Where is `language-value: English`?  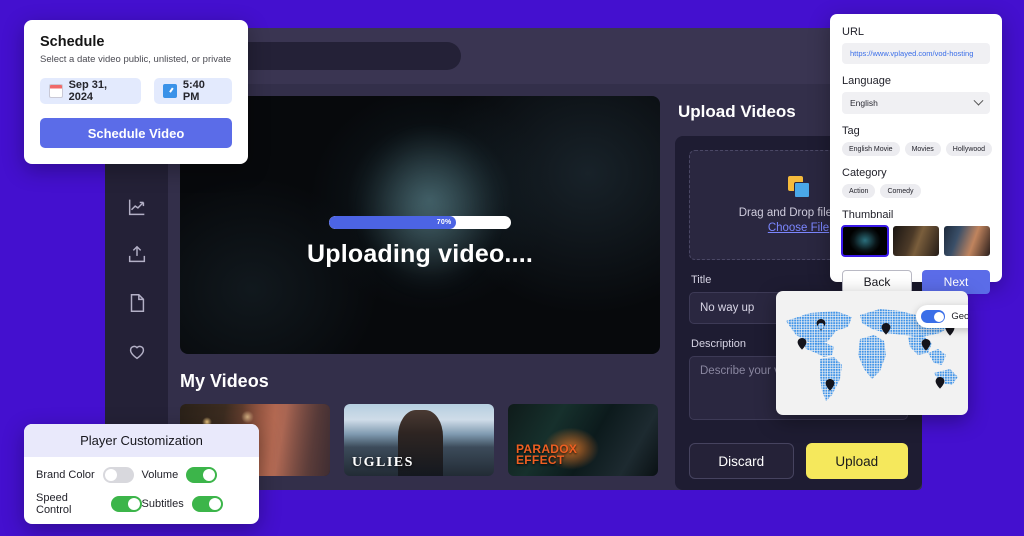
language-value: English is located at coordinates (864, 103).